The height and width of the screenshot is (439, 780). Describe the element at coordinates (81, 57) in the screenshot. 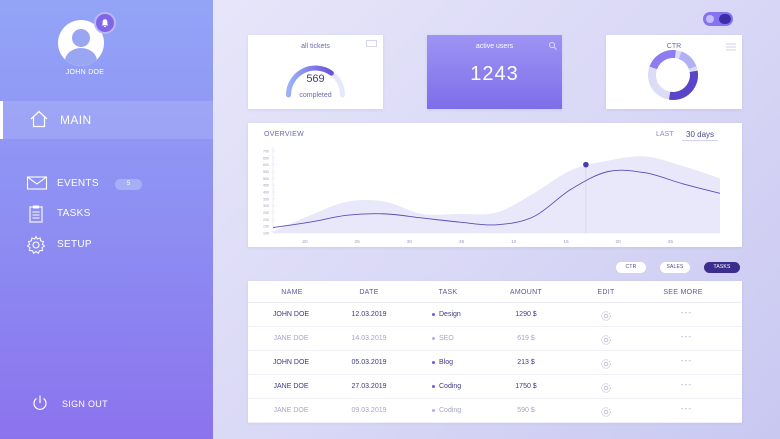

I see `avatar-body-shape` at that location.